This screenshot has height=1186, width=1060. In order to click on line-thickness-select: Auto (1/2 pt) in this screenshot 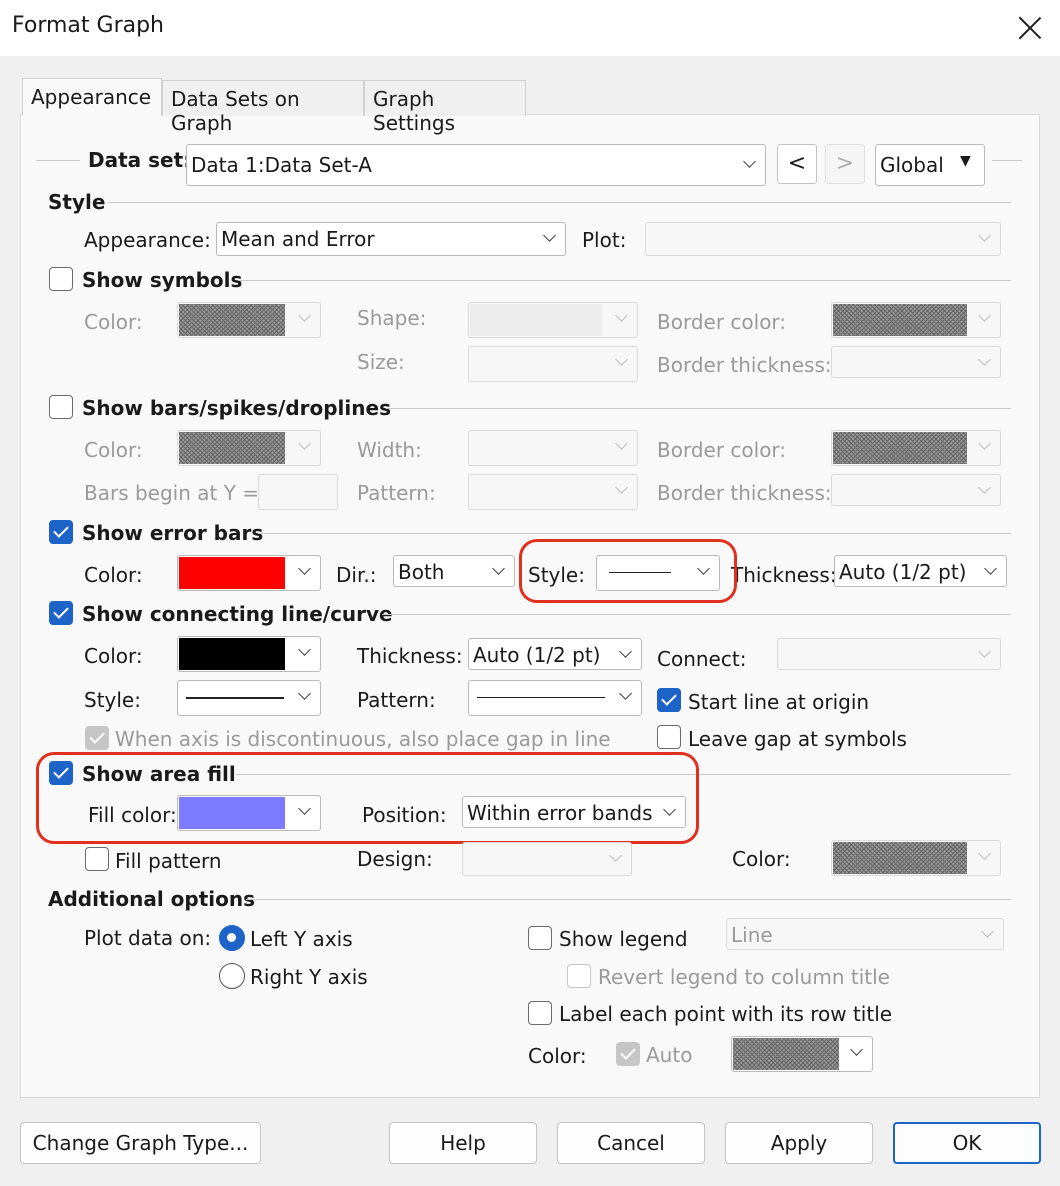, I will do `click(555, 654)`.